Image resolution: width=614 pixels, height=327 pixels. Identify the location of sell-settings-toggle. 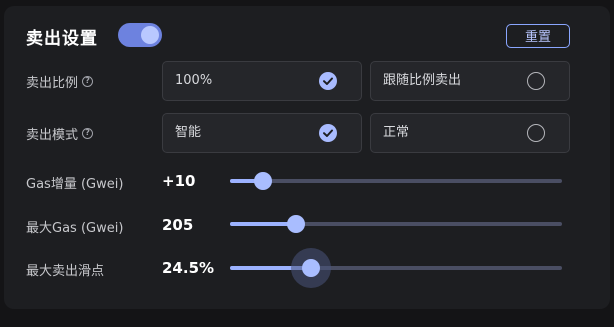
(140, 35).